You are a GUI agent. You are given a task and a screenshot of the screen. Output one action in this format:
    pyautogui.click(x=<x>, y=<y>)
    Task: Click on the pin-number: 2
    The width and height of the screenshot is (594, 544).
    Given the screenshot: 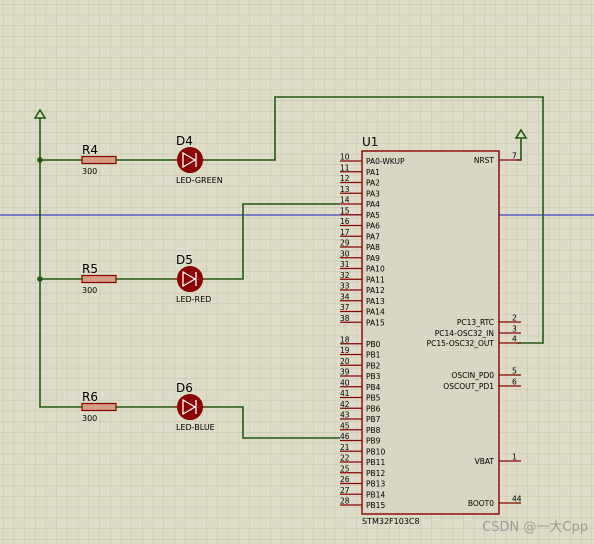 What is the action you would take?
    pyautogui.click(x=514, y=318)
    